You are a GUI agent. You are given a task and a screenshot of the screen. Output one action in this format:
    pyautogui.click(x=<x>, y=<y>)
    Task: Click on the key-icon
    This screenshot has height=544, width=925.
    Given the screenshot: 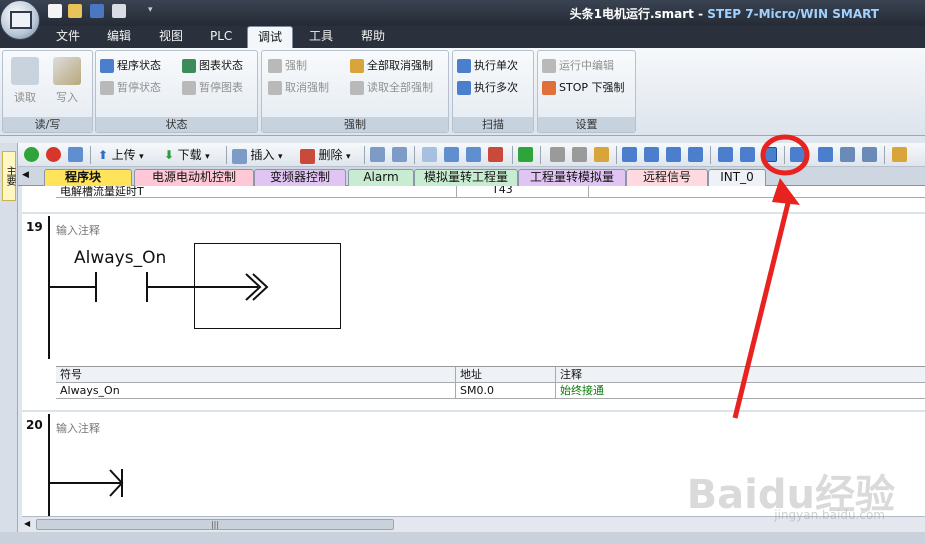 What is the action you would take?
    pyautogui.click(x=899, y=154)
    